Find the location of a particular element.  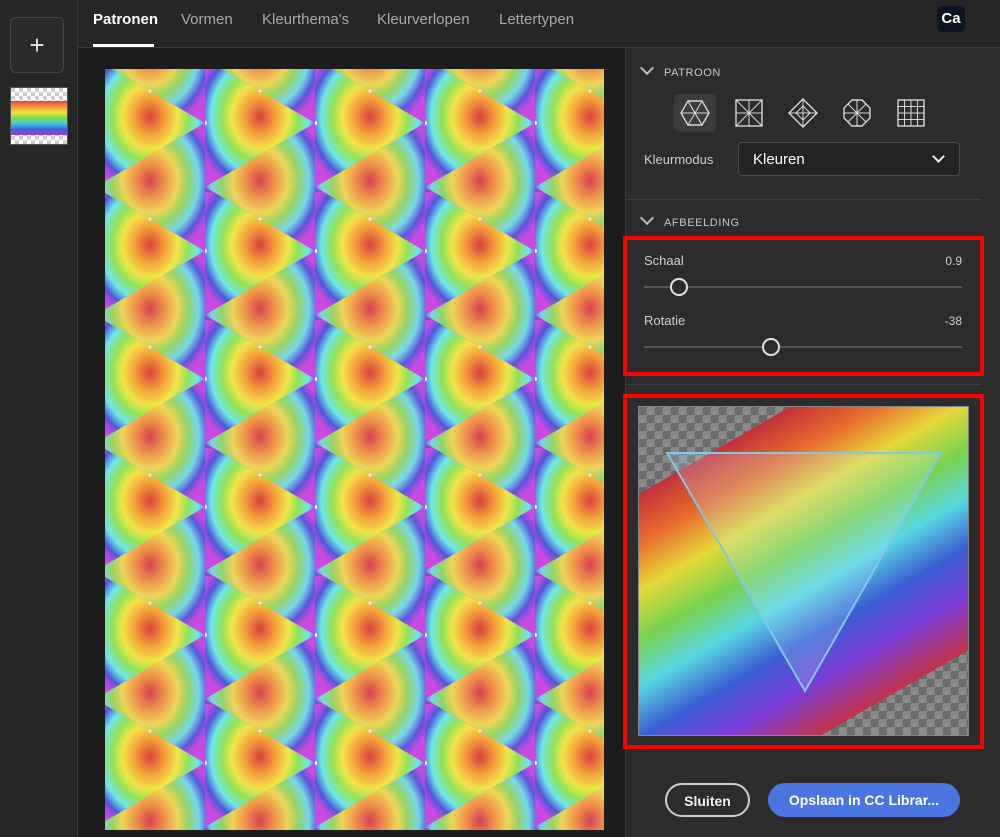

diamond-pattern-button is located at coordinates (803, 113).